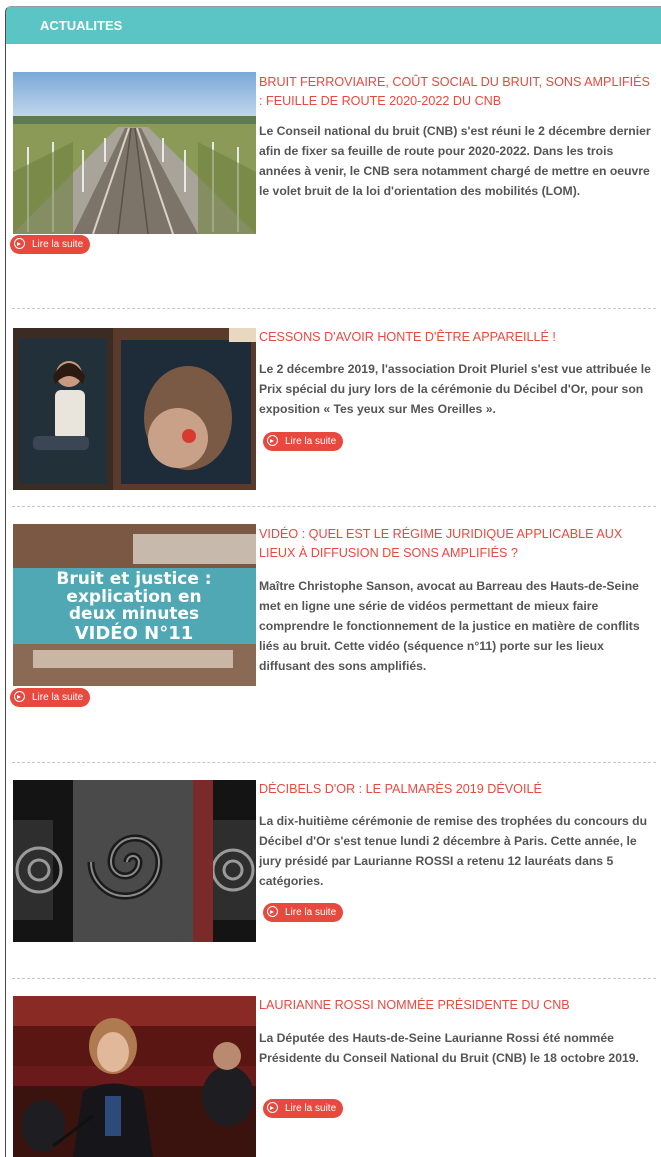 This screenshot has height=1157, width=661. I want to click on article-4-title: DÉCIBELS D'OR : LE PALMARÈS 2019 DÉVOILÉ, so click(456, 789).